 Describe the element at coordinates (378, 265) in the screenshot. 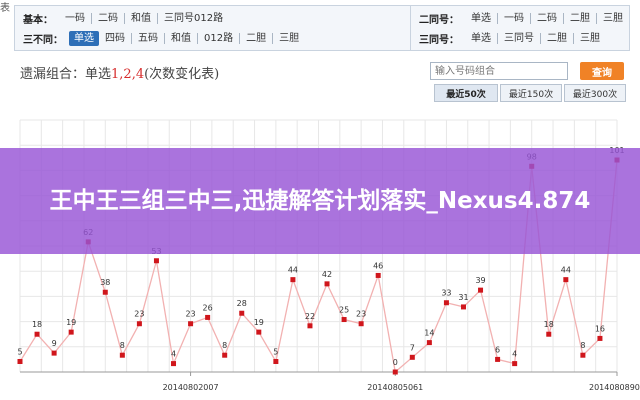

I see `data-label: 46` at that location.